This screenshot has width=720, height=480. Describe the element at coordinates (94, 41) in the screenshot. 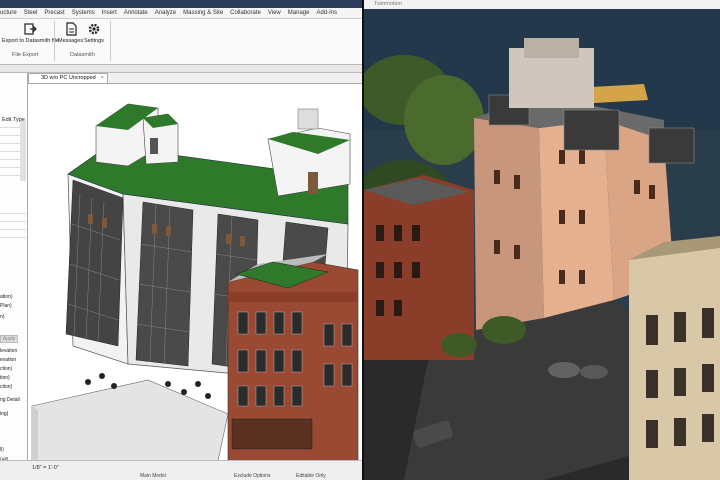

I see `settings-label: Settings` at that location.